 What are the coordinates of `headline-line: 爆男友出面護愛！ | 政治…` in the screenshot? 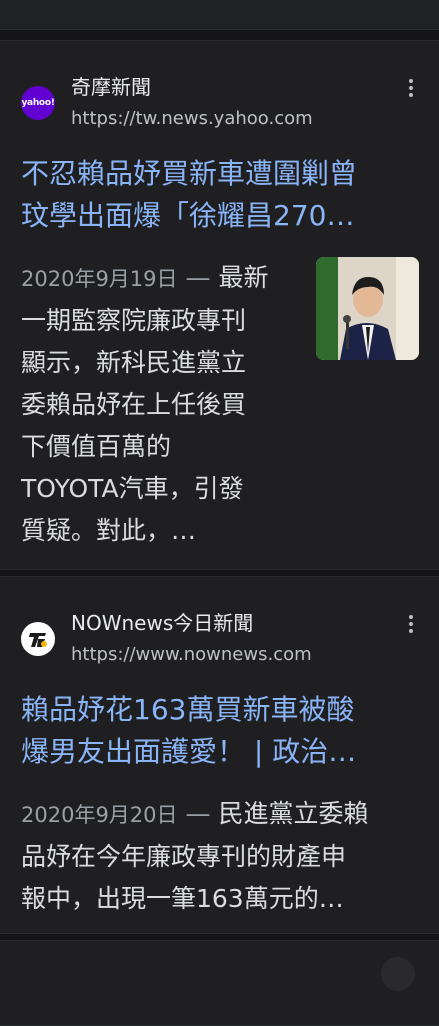 It's located at (189, 751).